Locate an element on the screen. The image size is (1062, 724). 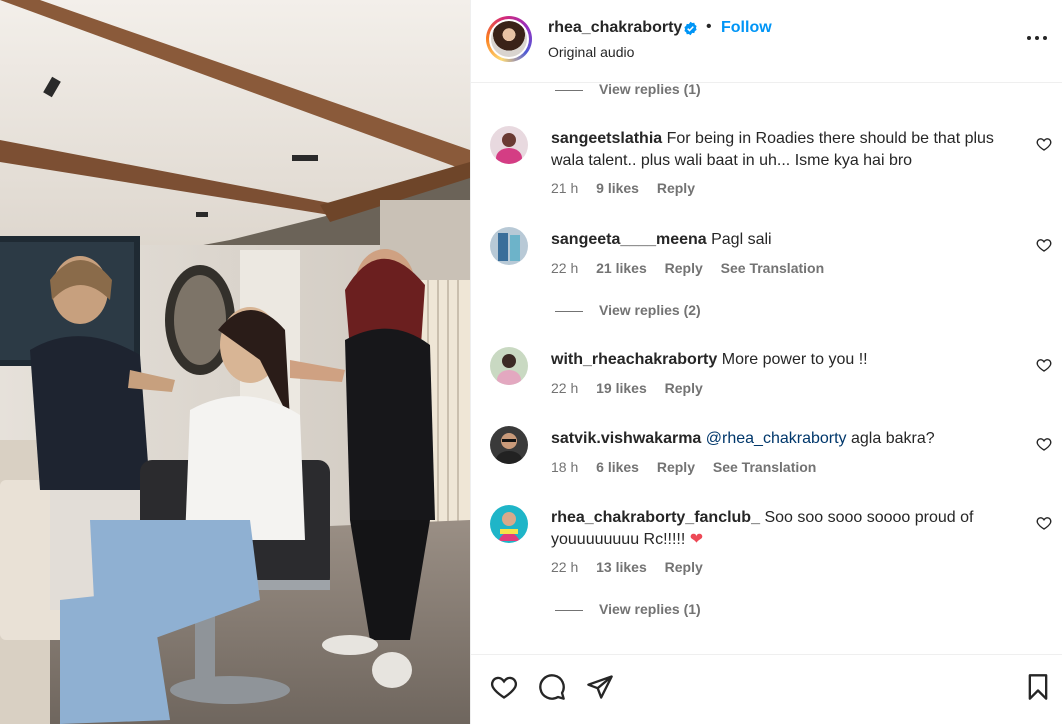
comment-likes: 9 likes is located at coordinates (617, 188).